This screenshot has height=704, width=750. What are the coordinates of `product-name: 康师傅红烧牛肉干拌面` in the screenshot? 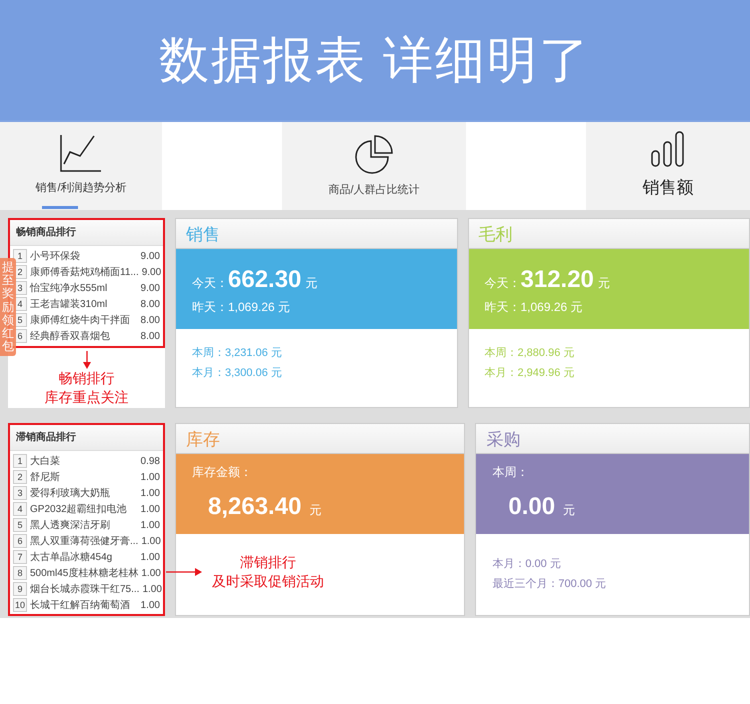 It's located at (80, 321).